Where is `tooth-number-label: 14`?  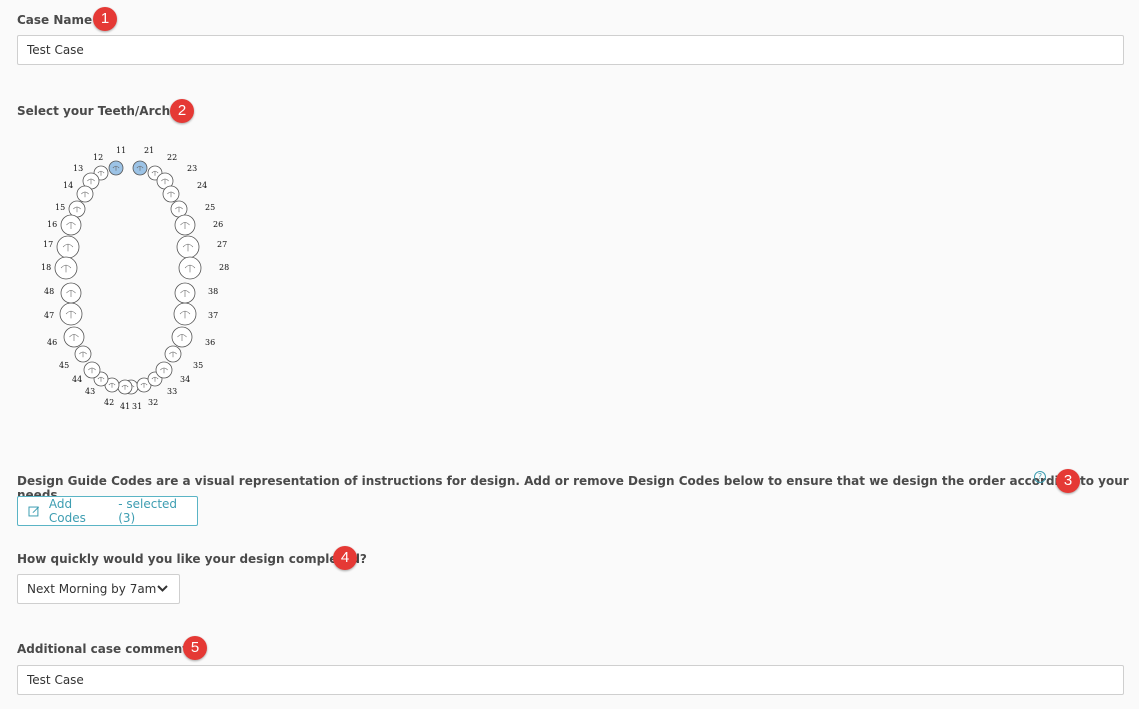
tooth-number-label: 14 is located at coordinates (68, 185).